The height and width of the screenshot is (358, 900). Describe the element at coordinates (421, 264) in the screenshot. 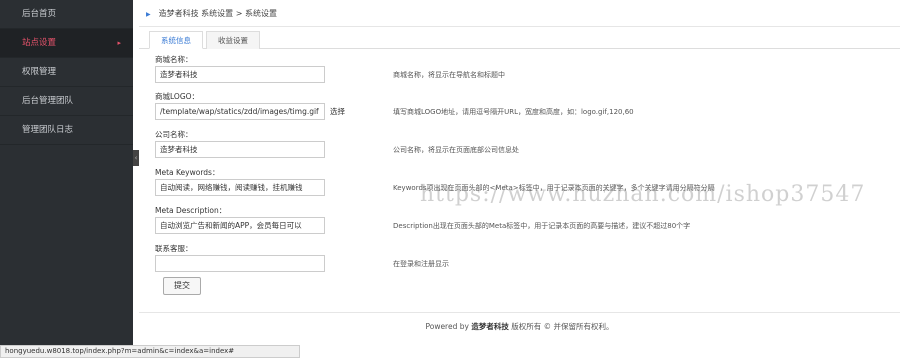

I see `service-hint: 在登录和注册显示` at that location.